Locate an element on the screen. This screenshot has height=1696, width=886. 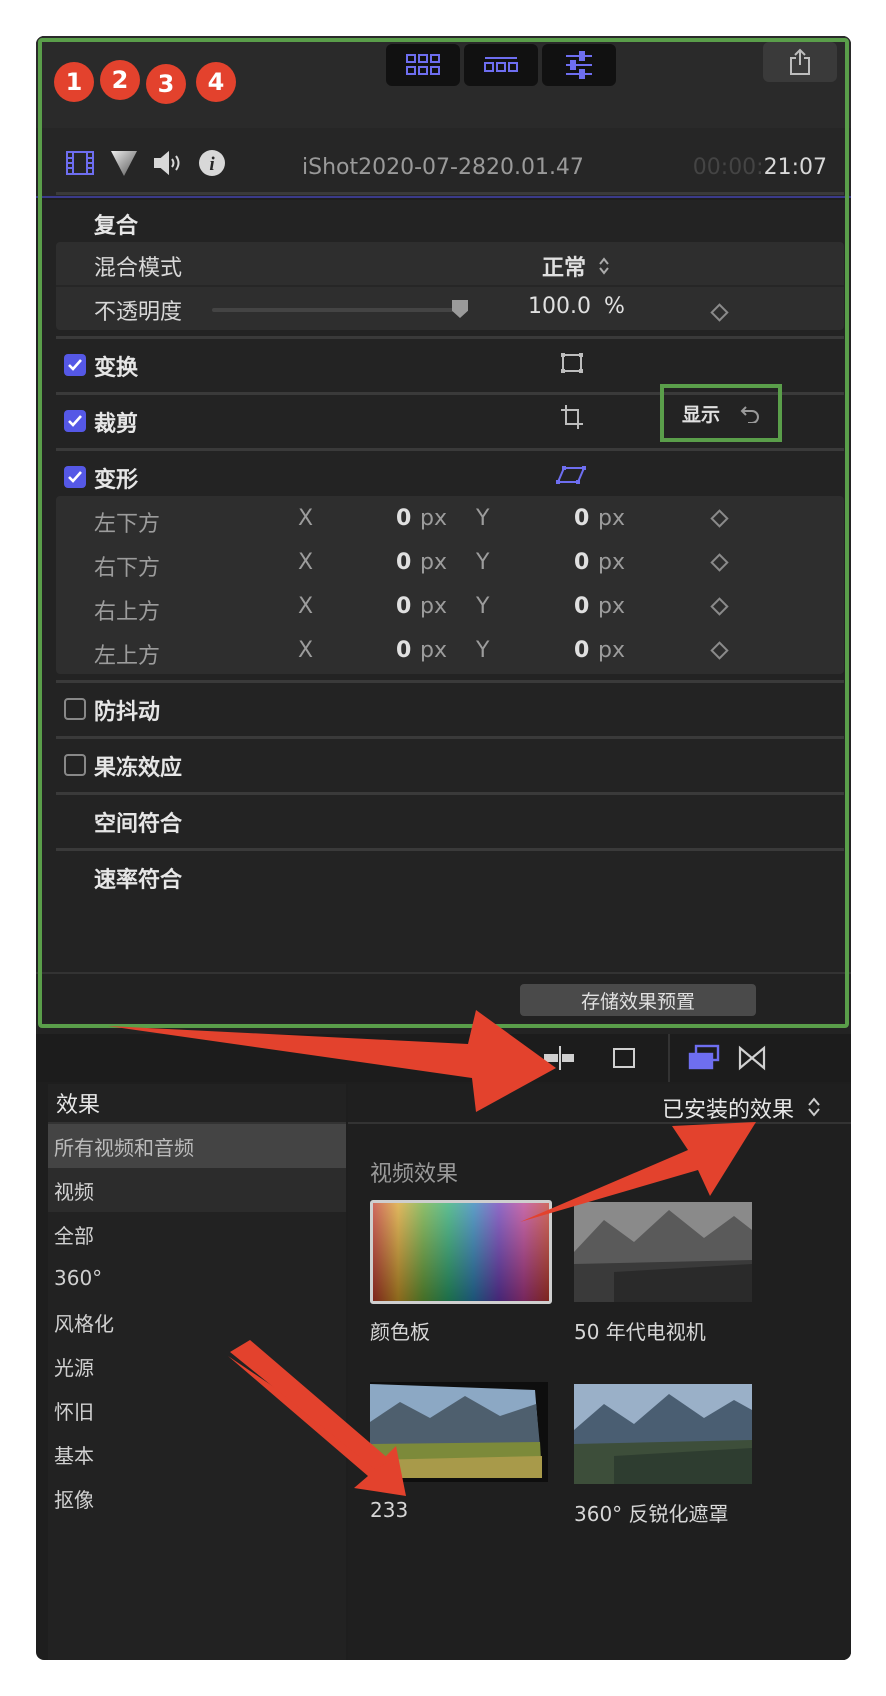
annotation-badge: 2 is located at coordinates (120, 80).